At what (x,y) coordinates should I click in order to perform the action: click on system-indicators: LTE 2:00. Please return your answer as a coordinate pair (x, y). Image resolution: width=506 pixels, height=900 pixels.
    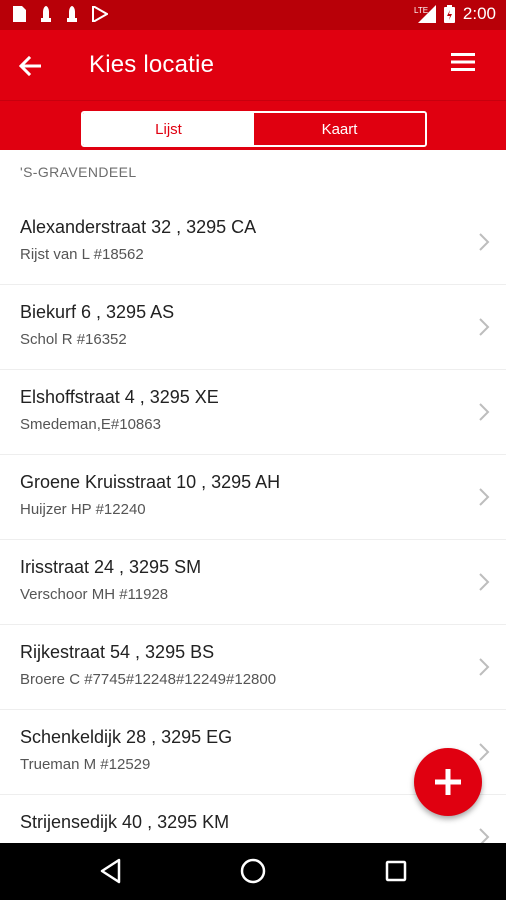
    Looking at the image, I should click on (455, 14).